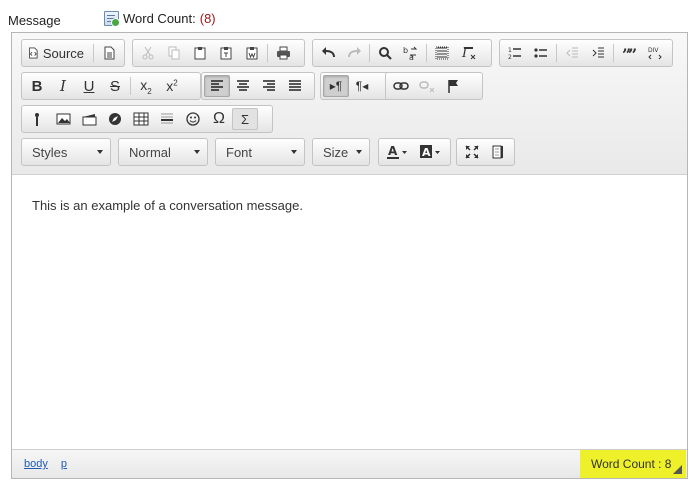  I want to click on flash-button, so click(37, 119).